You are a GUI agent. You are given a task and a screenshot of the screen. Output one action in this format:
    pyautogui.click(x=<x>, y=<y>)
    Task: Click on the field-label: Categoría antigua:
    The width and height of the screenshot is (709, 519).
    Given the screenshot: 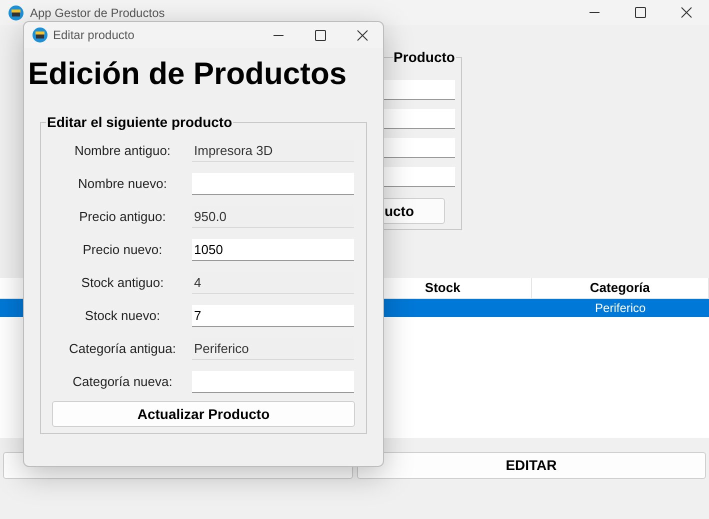 What is the action you would take?
    pyautogui.click(x=122, y=349)
    